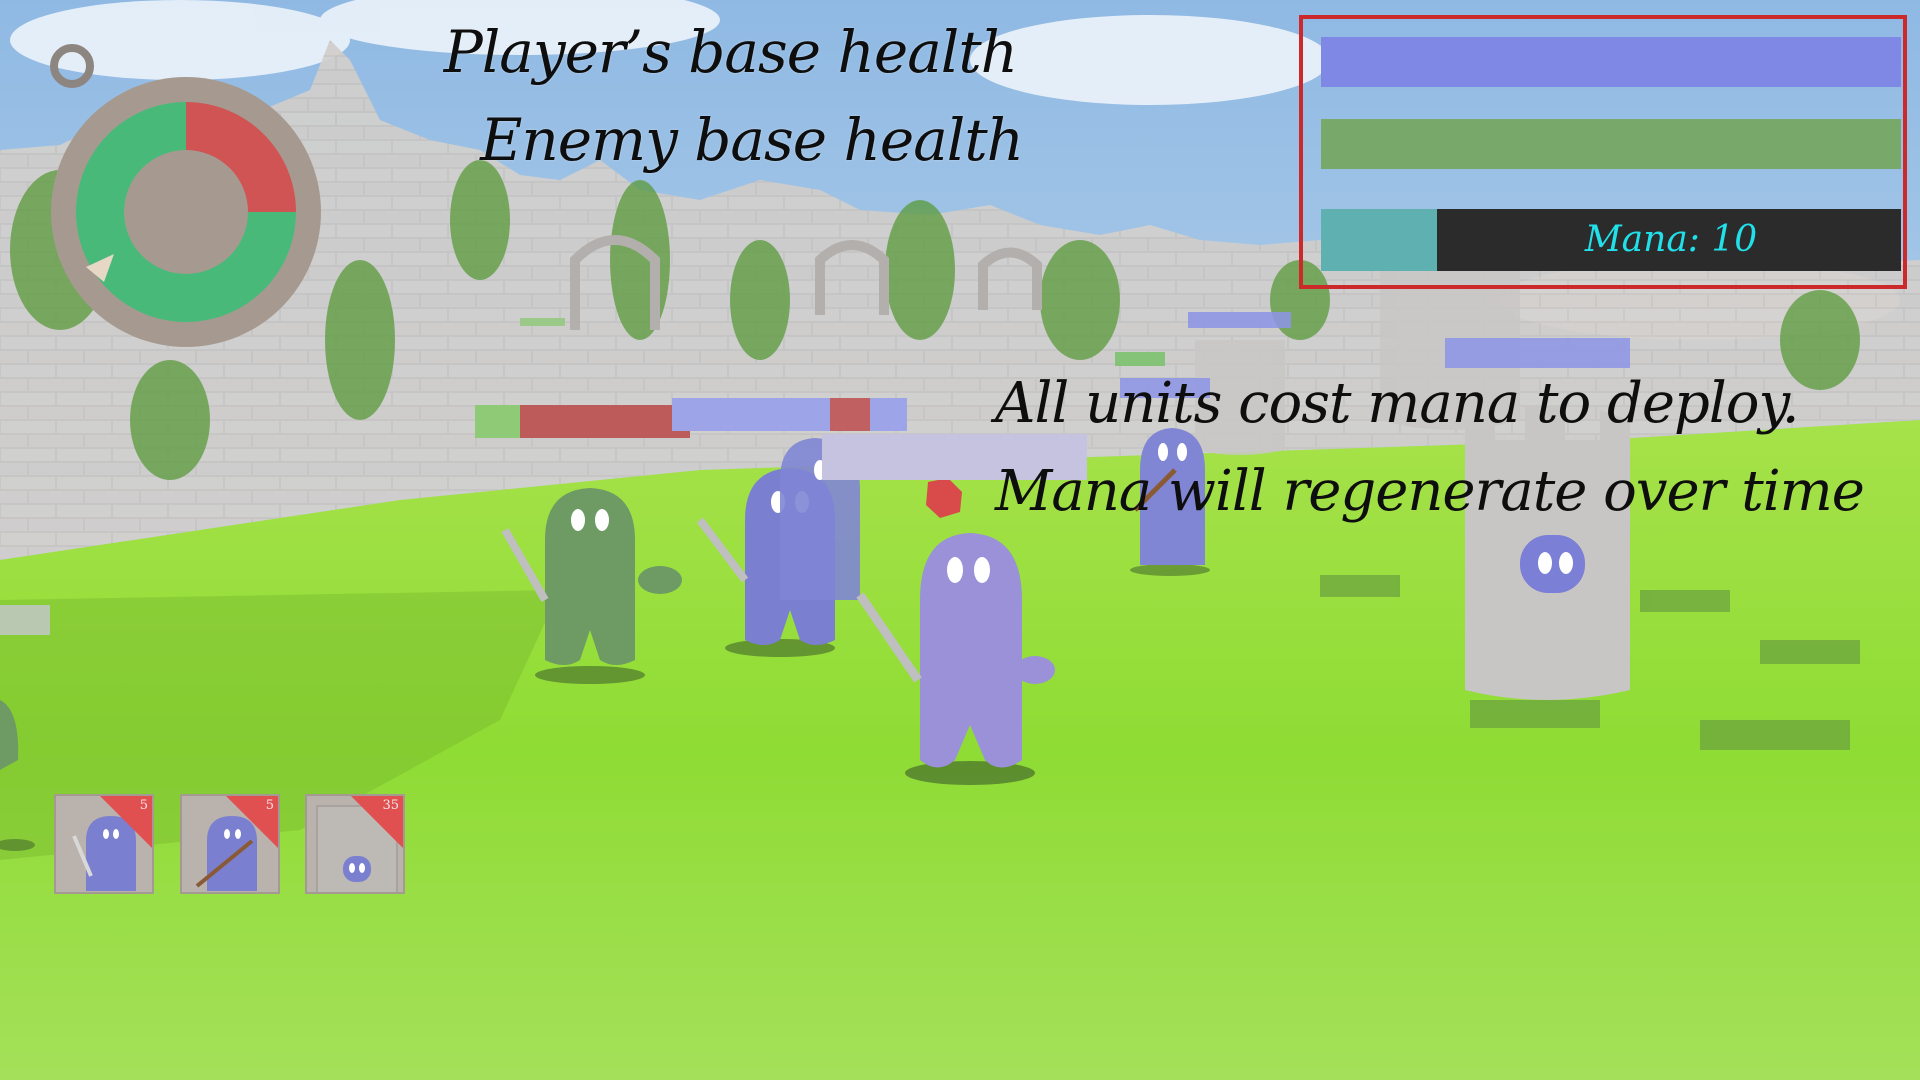 This screenshot has width=1920, height=1080. I want to click on enemy-base-health-label: Enemy base health, so click(752, 140).